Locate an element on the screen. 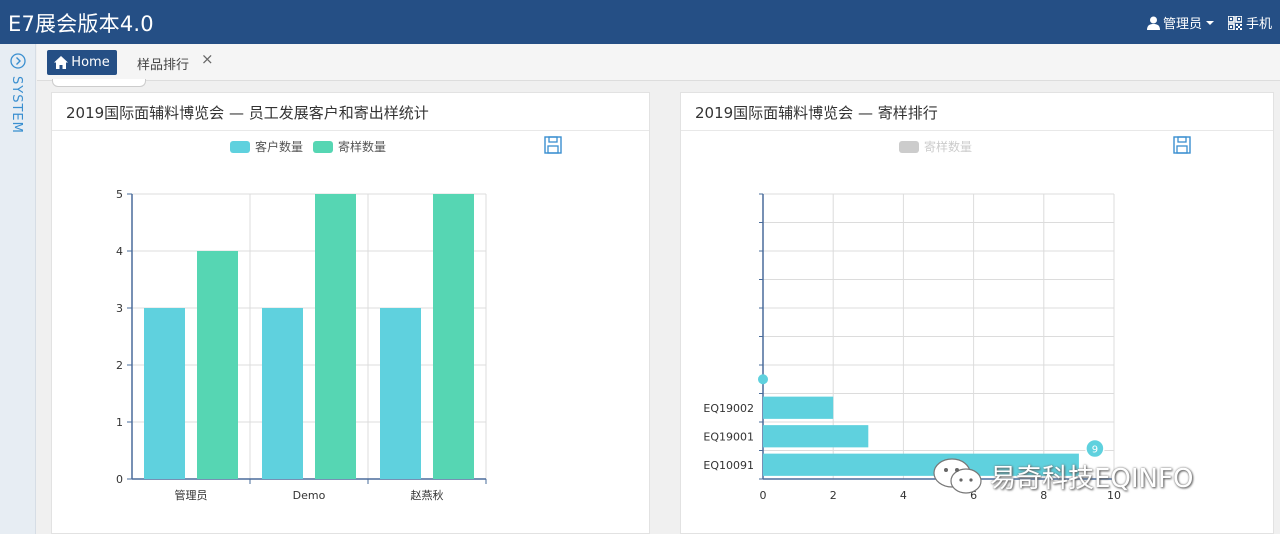 The height and width of the screenshot is (534, 1280). watermark: 易奇科技EQINFO is located at coordinates (1087, 476).